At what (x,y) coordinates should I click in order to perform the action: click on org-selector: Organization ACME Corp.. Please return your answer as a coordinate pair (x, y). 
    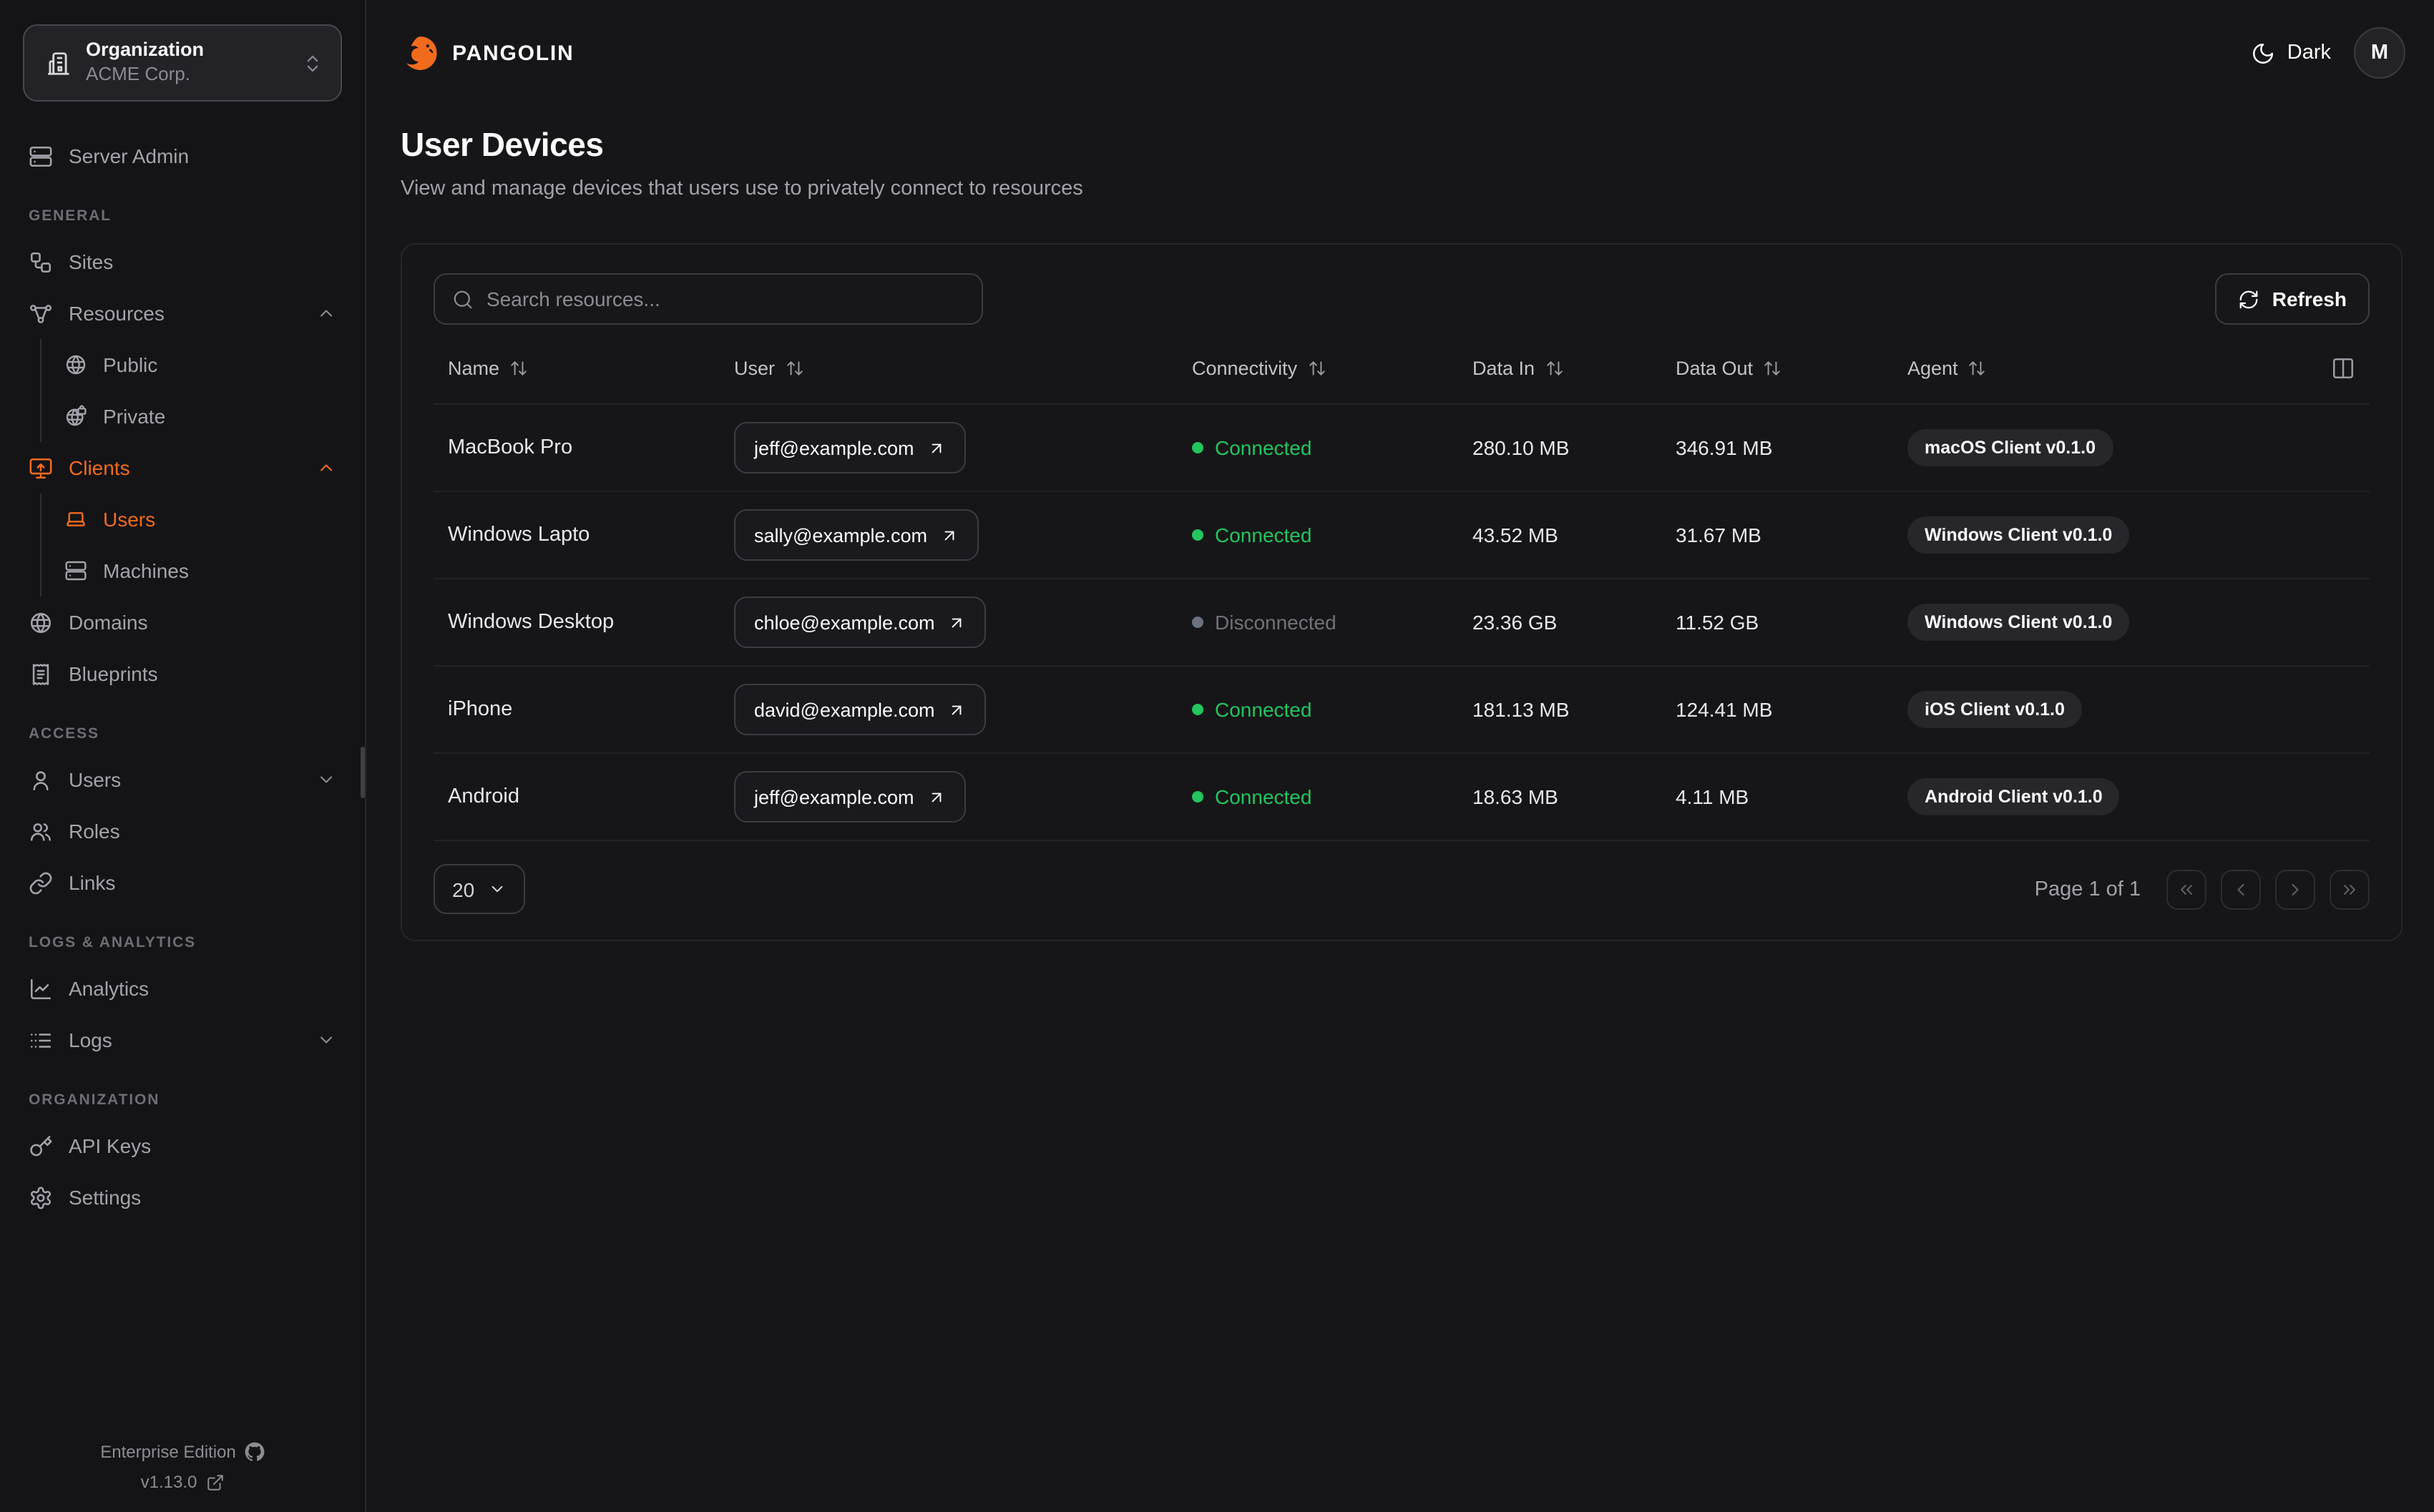
    Looking at the image, I should click on (182, 63).